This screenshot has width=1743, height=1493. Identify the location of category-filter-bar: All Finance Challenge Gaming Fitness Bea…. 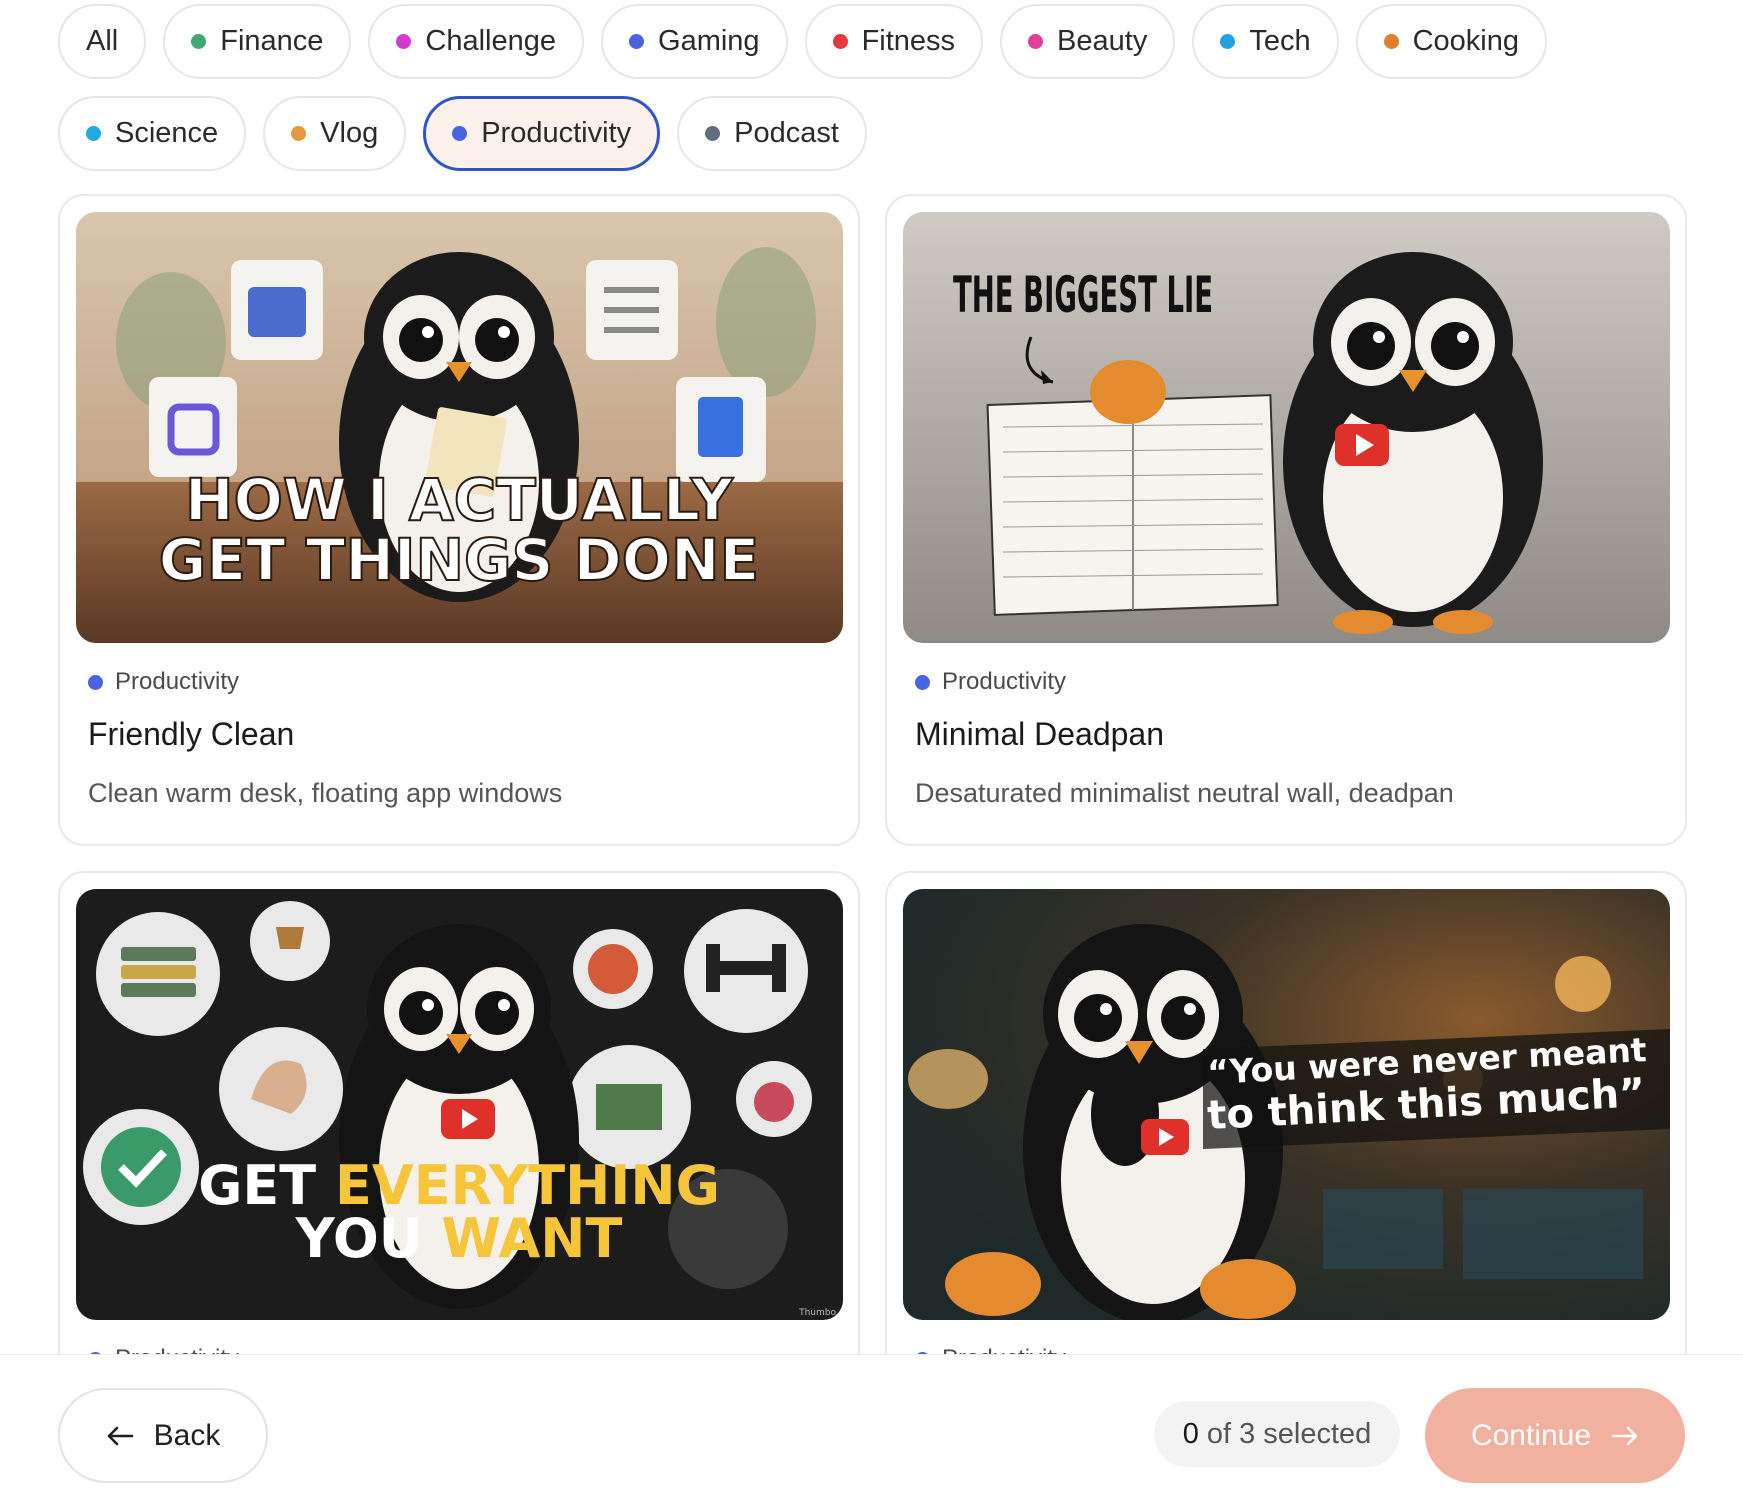
(873, 87).